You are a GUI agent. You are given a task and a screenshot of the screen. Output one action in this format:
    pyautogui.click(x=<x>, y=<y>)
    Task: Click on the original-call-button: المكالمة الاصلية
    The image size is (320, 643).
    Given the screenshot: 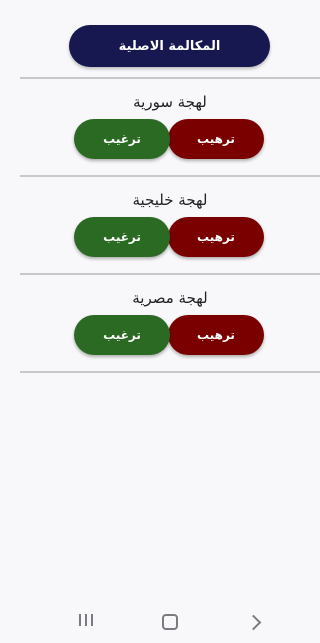 What is the action you would take?
    pyautogui.click(x=169, y=46)
    